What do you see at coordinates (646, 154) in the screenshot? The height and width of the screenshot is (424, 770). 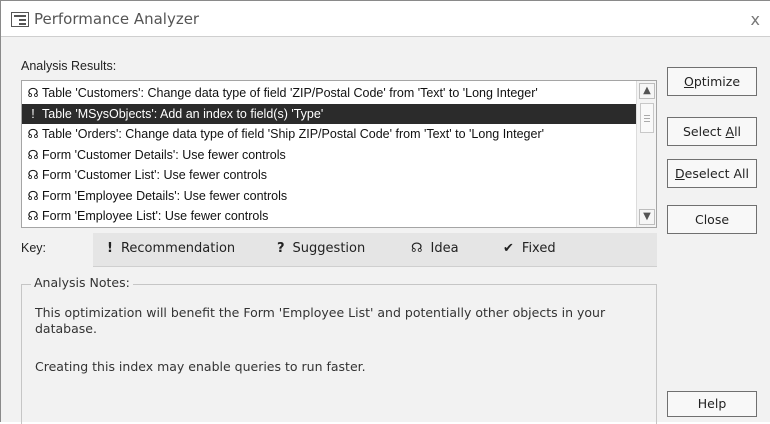 I see `results-scrollbar: ▲ ▼` at bounding box center [646, 154].